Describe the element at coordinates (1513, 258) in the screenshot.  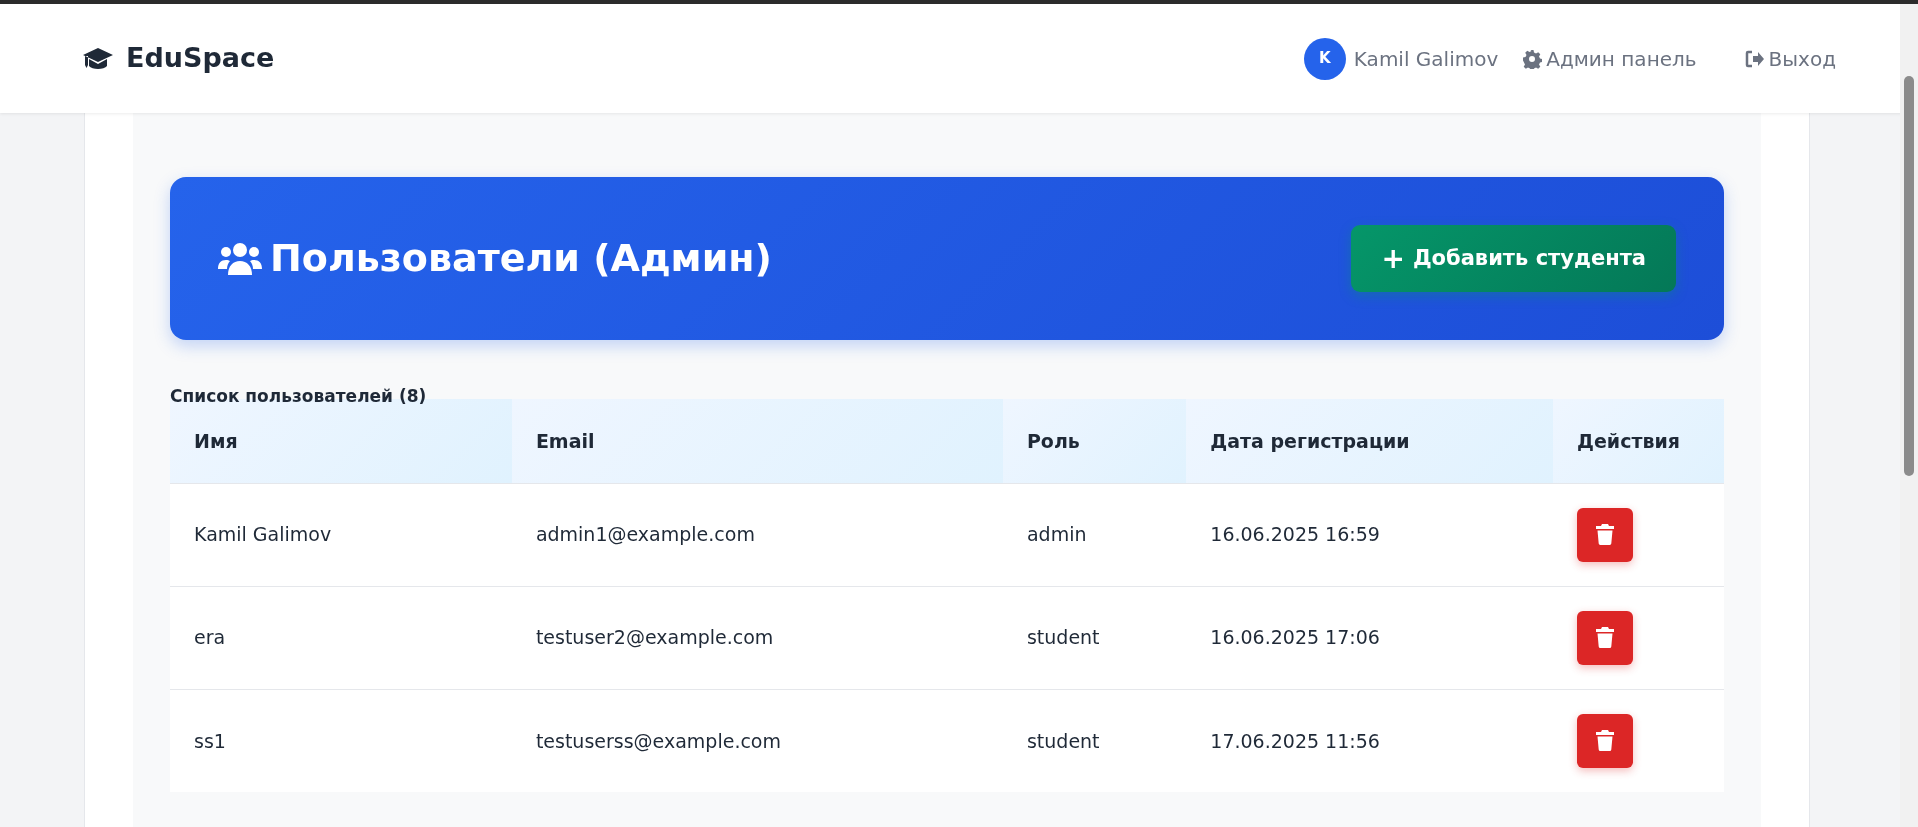
I see `add-student-button: + Добавить студента` at that location.